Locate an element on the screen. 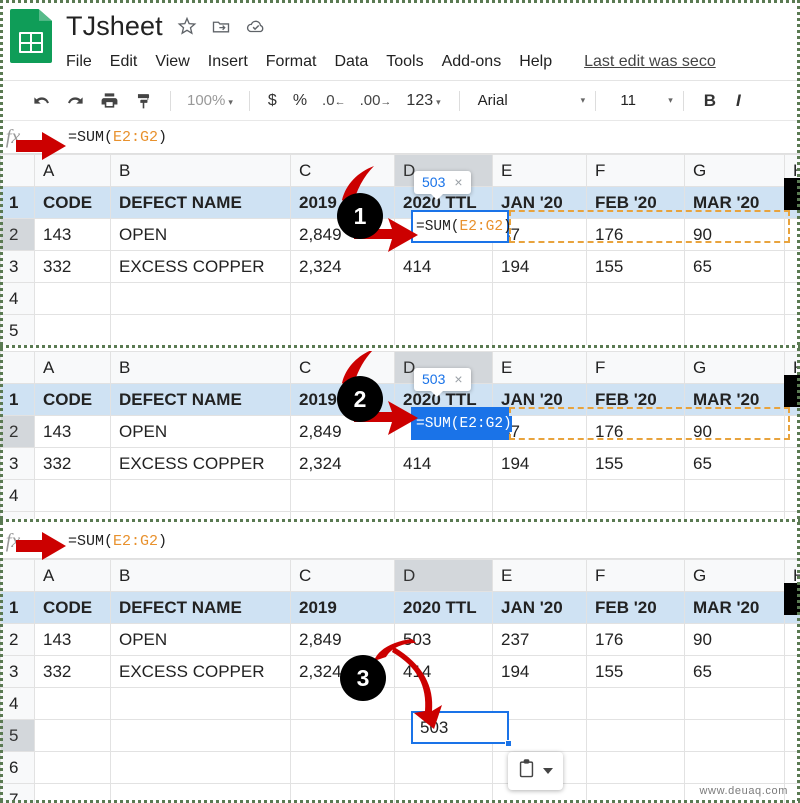  cell-f4 is located at coordinates (635, 495).